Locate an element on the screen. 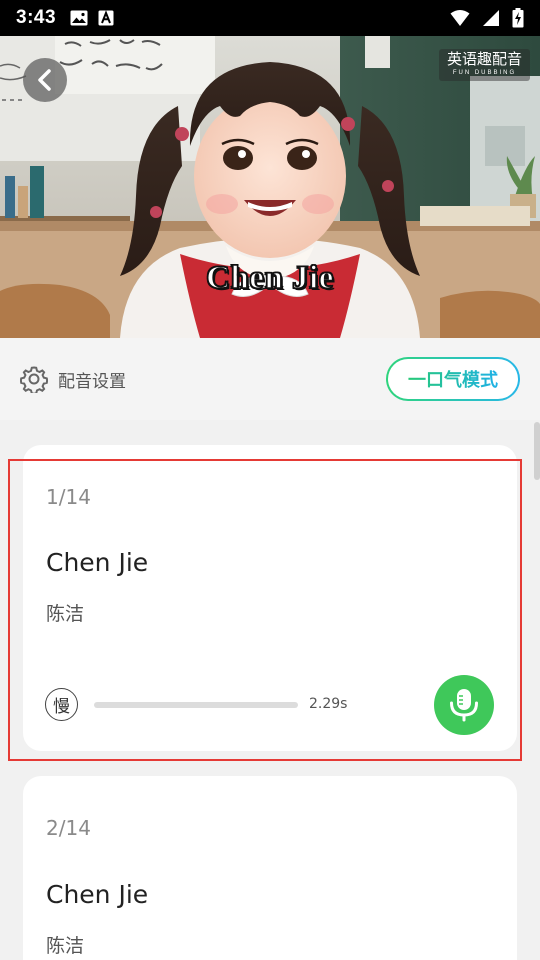 The height and width of the screenshot is (960, 540). mode-button-label: 一口气模式 is located at coordinates (453, 379).